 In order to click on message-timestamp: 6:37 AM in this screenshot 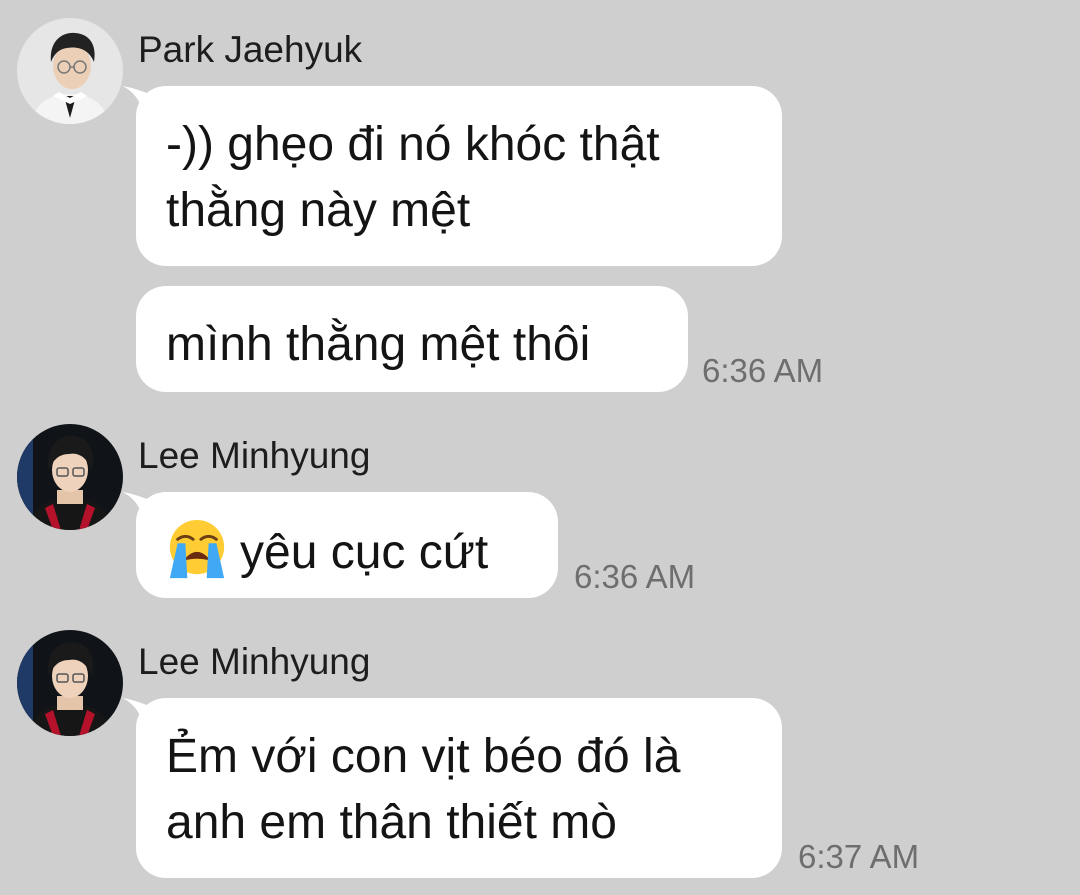, I will do `click(859, 856)`.